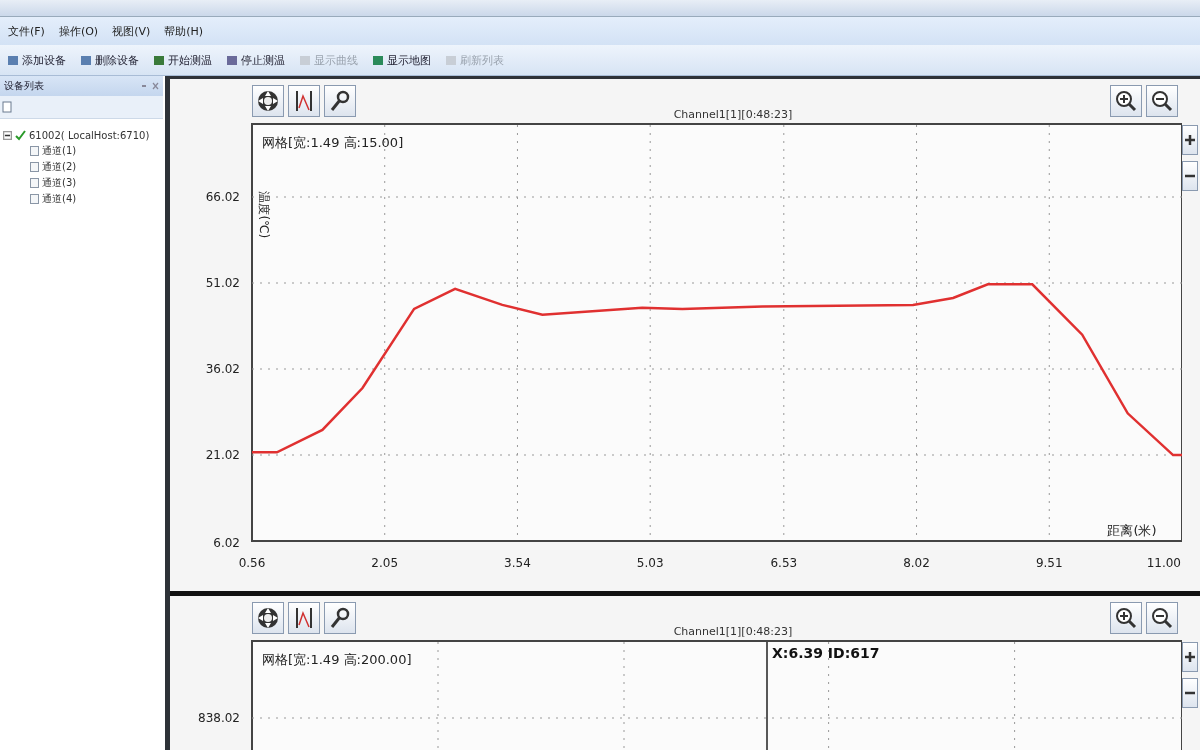  What do you see at coordinates (24, 86) in the screenshot?
I see `panel-title: 设备列表` at bounding box center [24, 86].